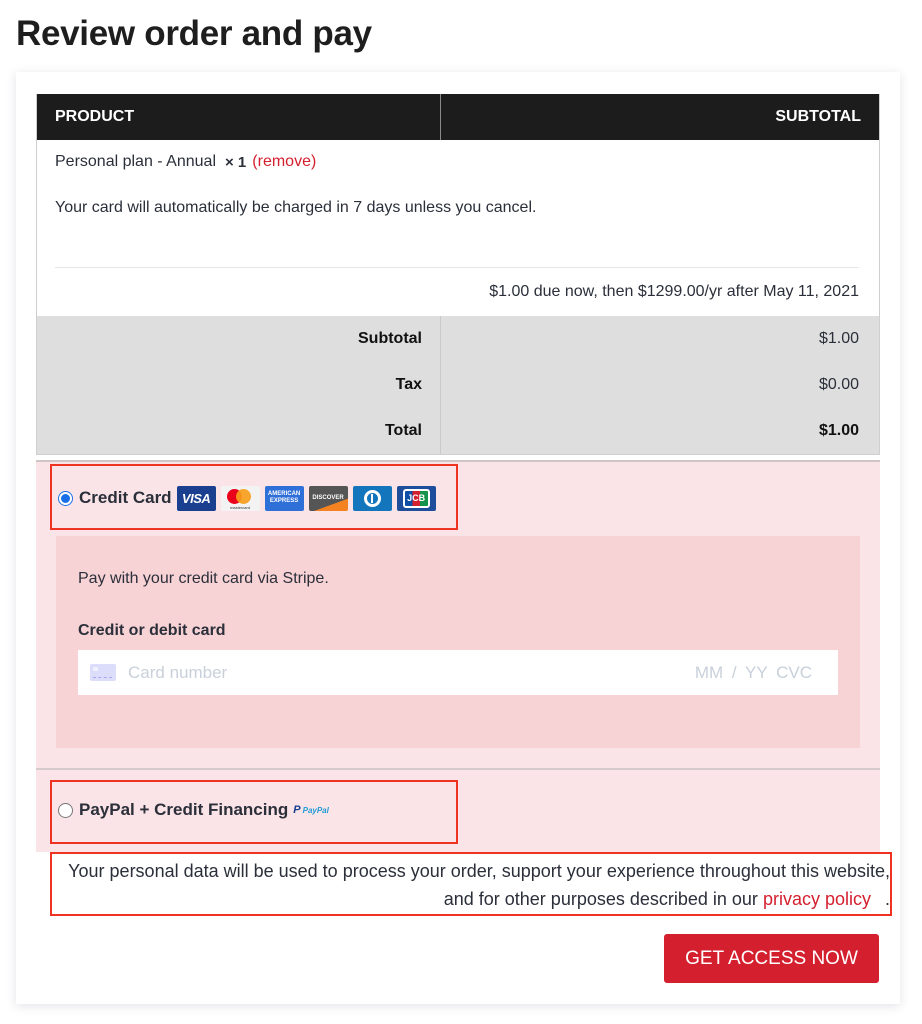  I want to click on totals-label: Total, so click(239, 431).